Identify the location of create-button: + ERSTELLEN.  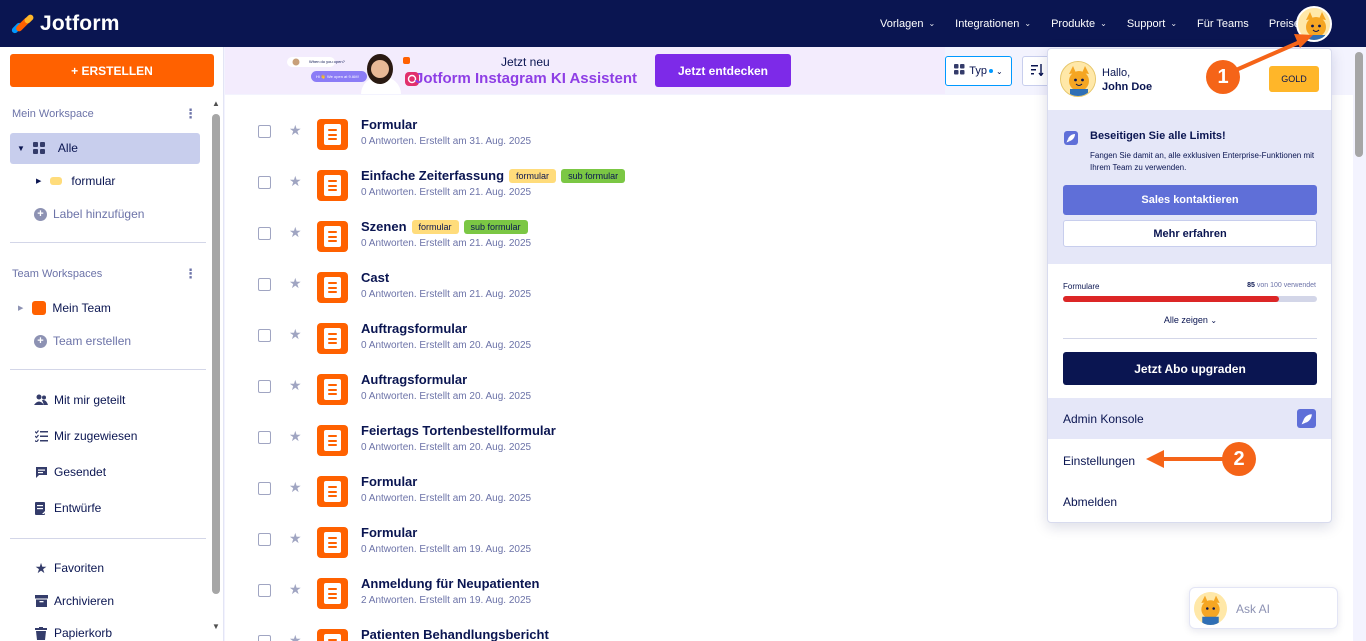
(112, 70).